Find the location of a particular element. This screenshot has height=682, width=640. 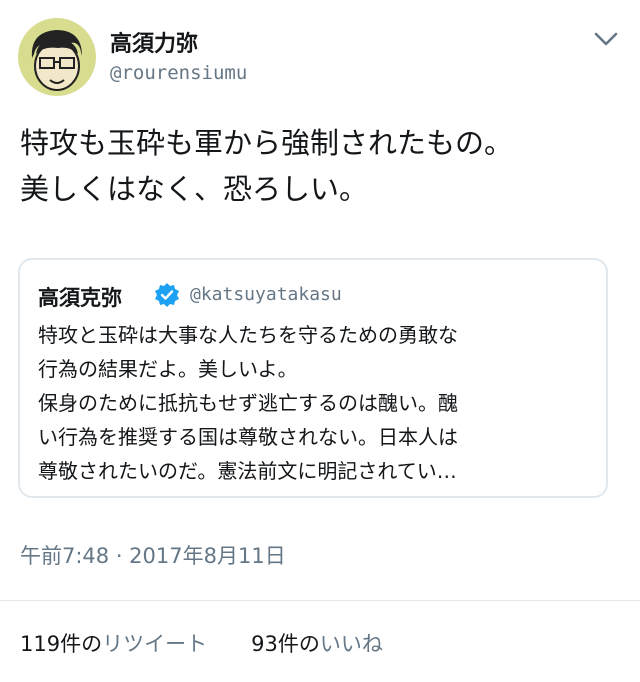

quoted-handle: @katsuyatakasu is located at coordinates (266, 294).